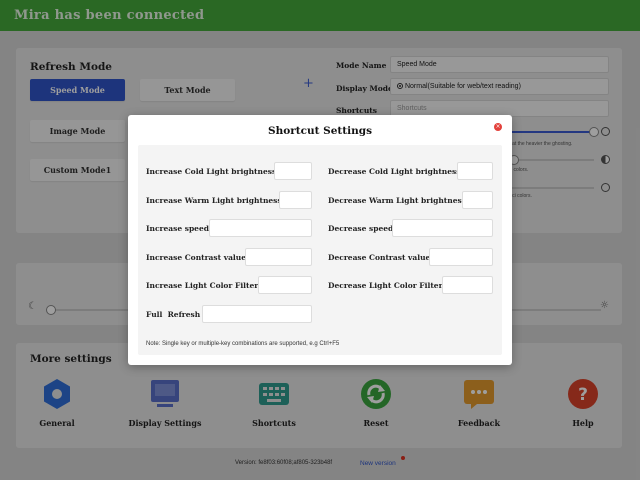 The width and height of the screenshot is (640, 480). What do you see at coordinates (379, 257) in the screenshot?
I see `dec-contrast-label: Decrease Contrast value` at bounding box center [379, 257].